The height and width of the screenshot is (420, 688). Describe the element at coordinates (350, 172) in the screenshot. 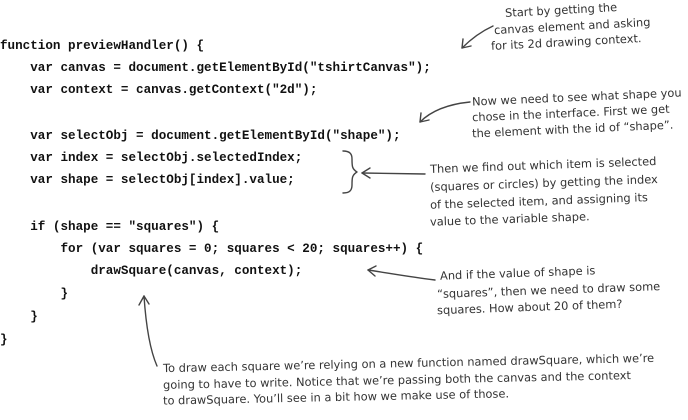

I see `brace-icon` at that location.